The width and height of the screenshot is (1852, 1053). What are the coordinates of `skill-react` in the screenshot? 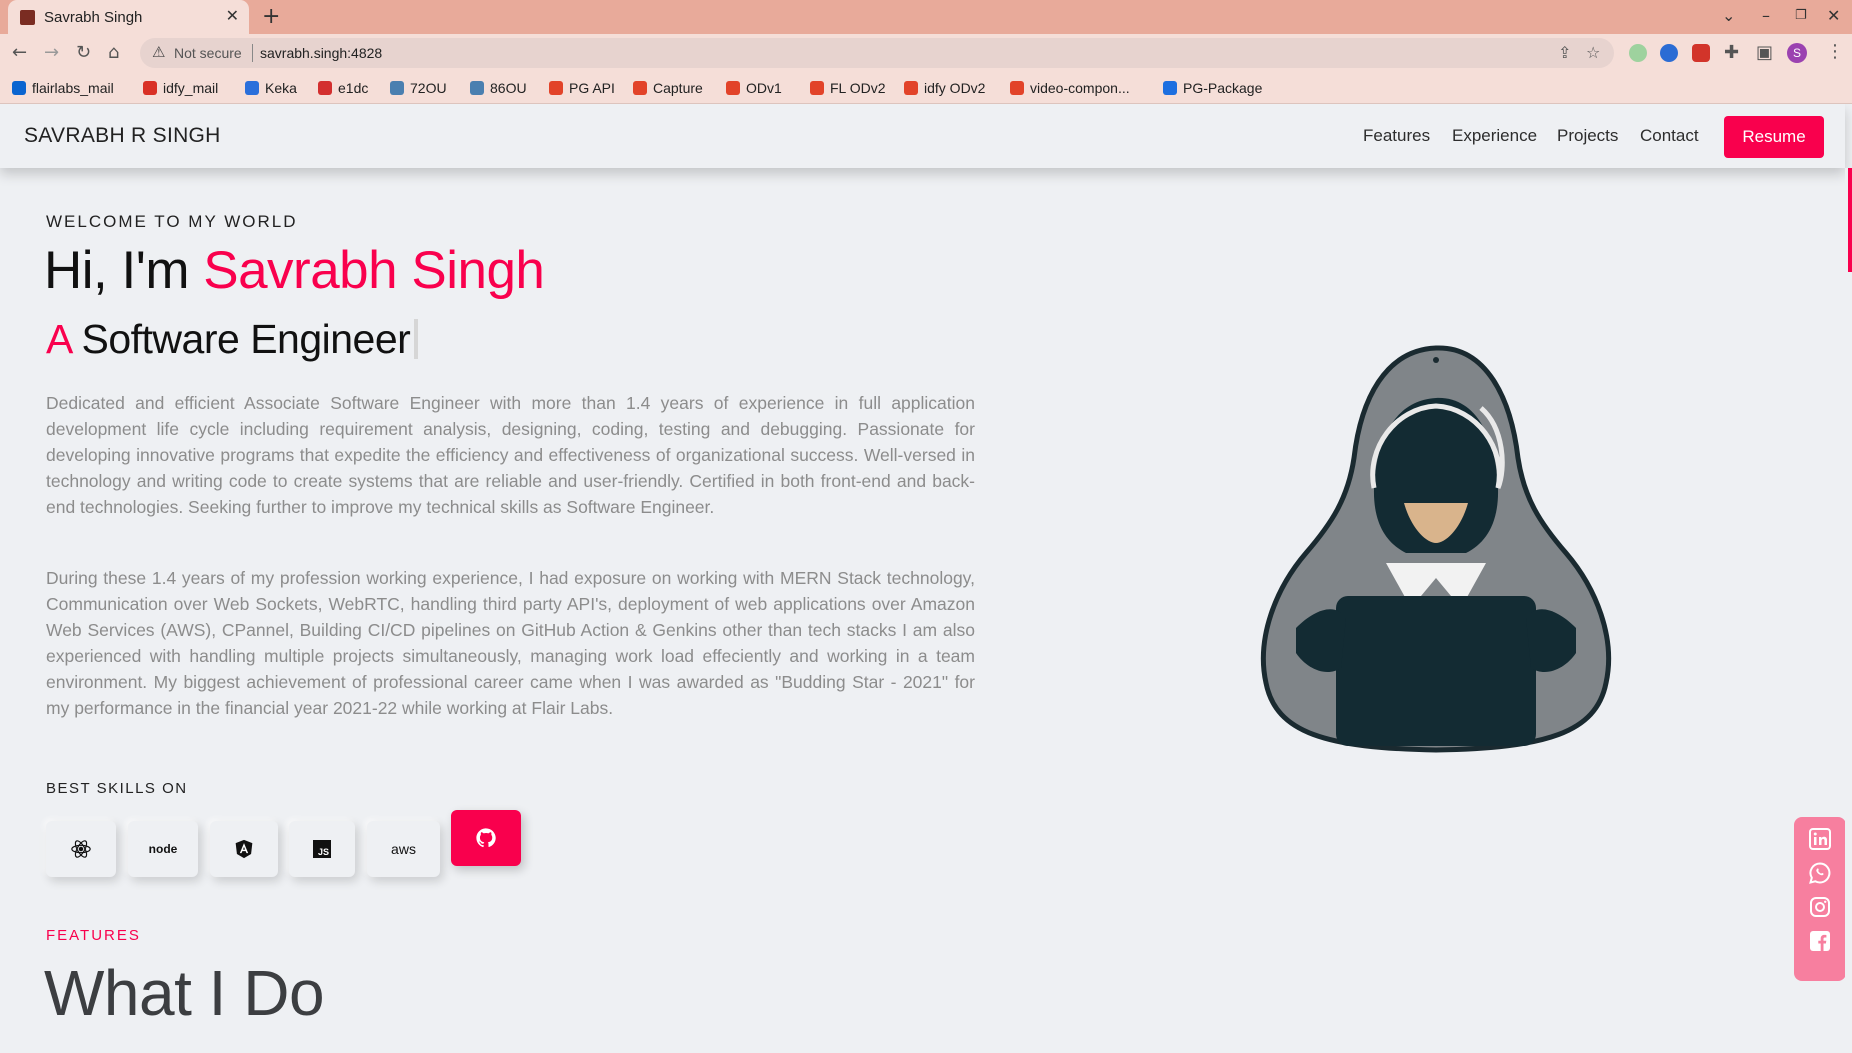 It's located at (81, 849).